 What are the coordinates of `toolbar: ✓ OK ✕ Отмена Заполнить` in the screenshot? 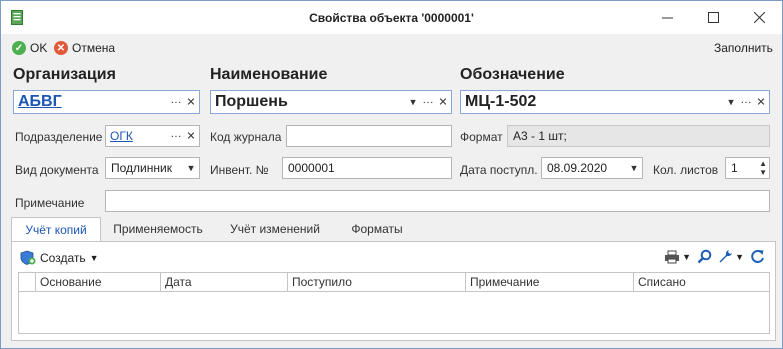 It's located at (391, 48).